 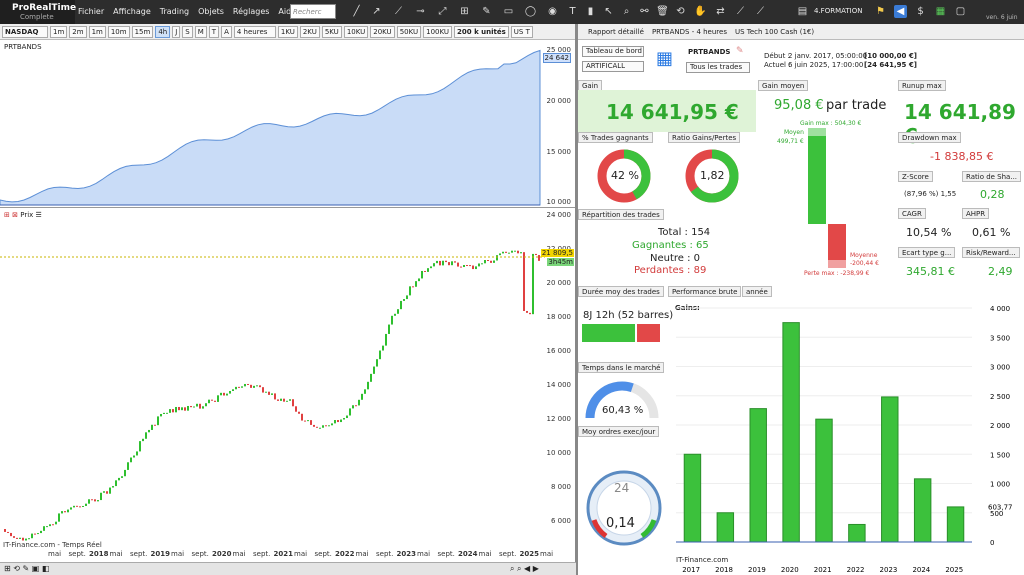 What do you see at coordinates (176, 32) in the screenshot?
I see `tf-j: J` at bounding box center [176, 32].